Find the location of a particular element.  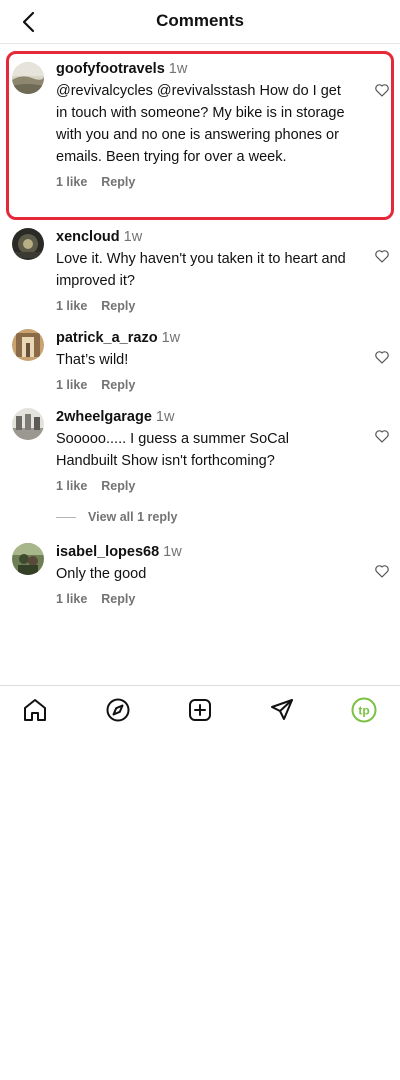

explore-icon is located at coordinates (118, 710).